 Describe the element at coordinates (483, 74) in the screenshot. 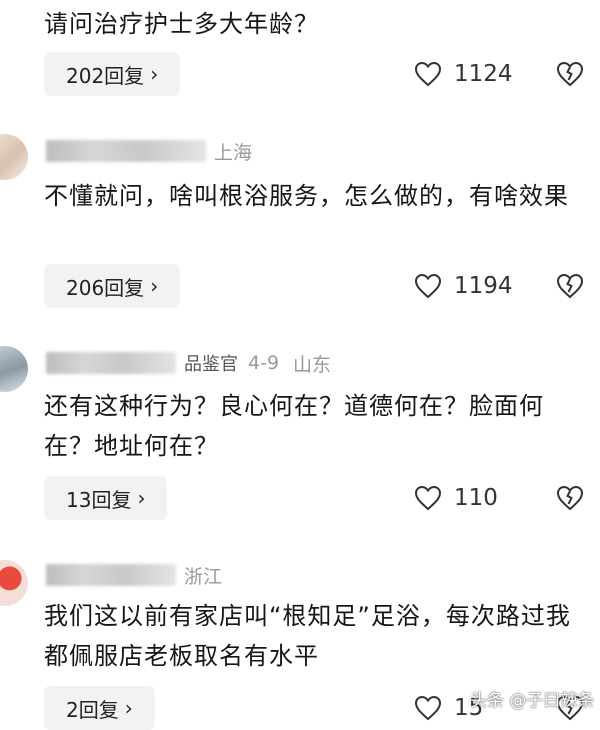

I see `like-count: 1124` at that location.